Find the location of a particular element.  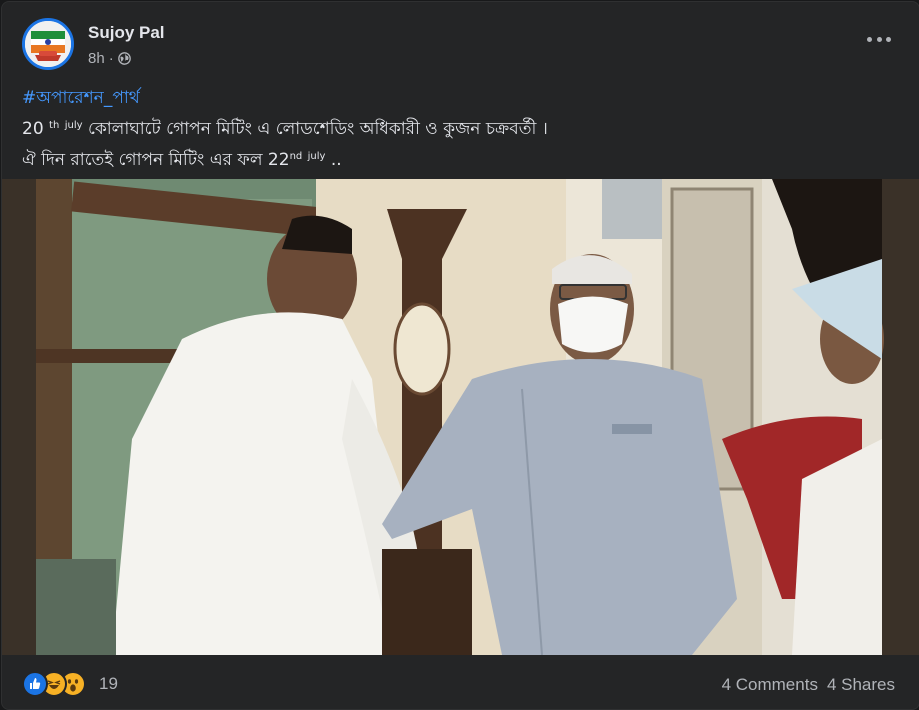

line-2-text: ঐ দিন রাতেই গোপন মিটিং এর ফল 22 is located at coordinates (156, 160).